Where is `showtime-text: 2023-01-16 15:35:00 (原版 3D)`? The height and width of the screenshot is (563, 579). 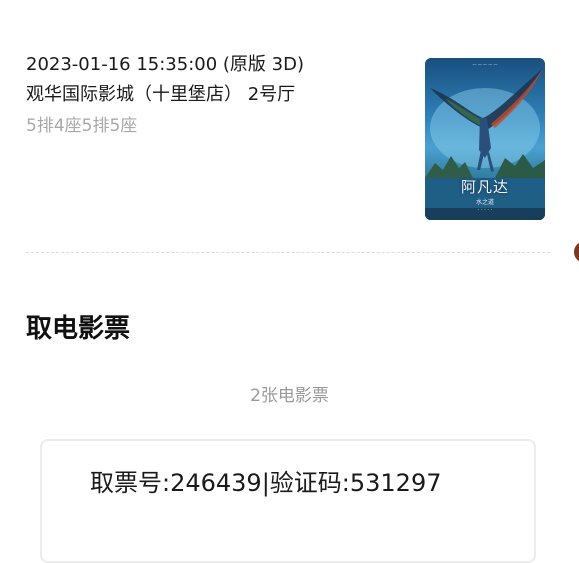
showtime-text: 2023-01-16 15:35:00 (原版 3D) is located at coordinates (165, 64).